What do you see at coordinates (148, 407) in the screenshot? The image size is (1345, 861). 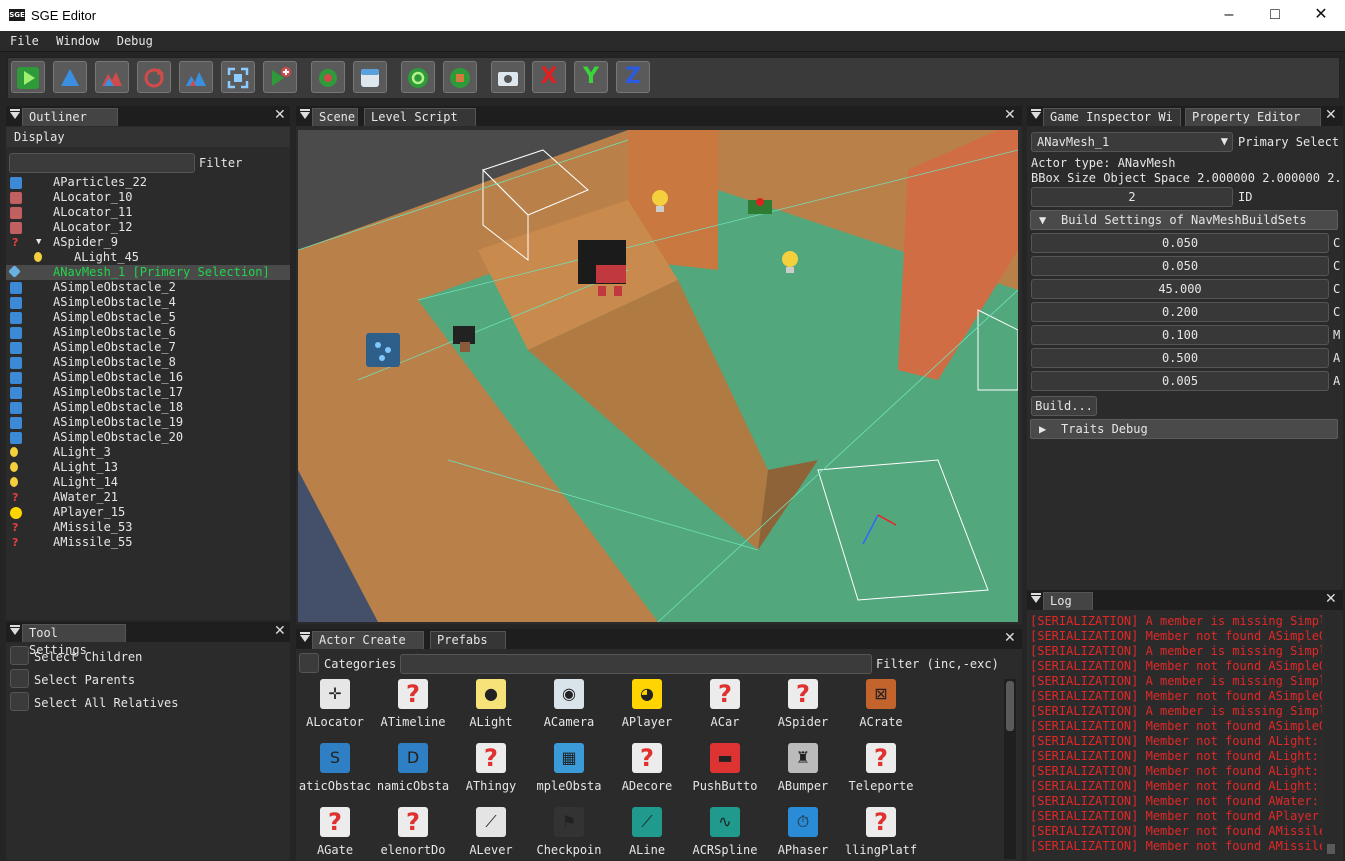 I see `outliner-item: ASimpleObstacle_18` at bounding box center [148, 407].